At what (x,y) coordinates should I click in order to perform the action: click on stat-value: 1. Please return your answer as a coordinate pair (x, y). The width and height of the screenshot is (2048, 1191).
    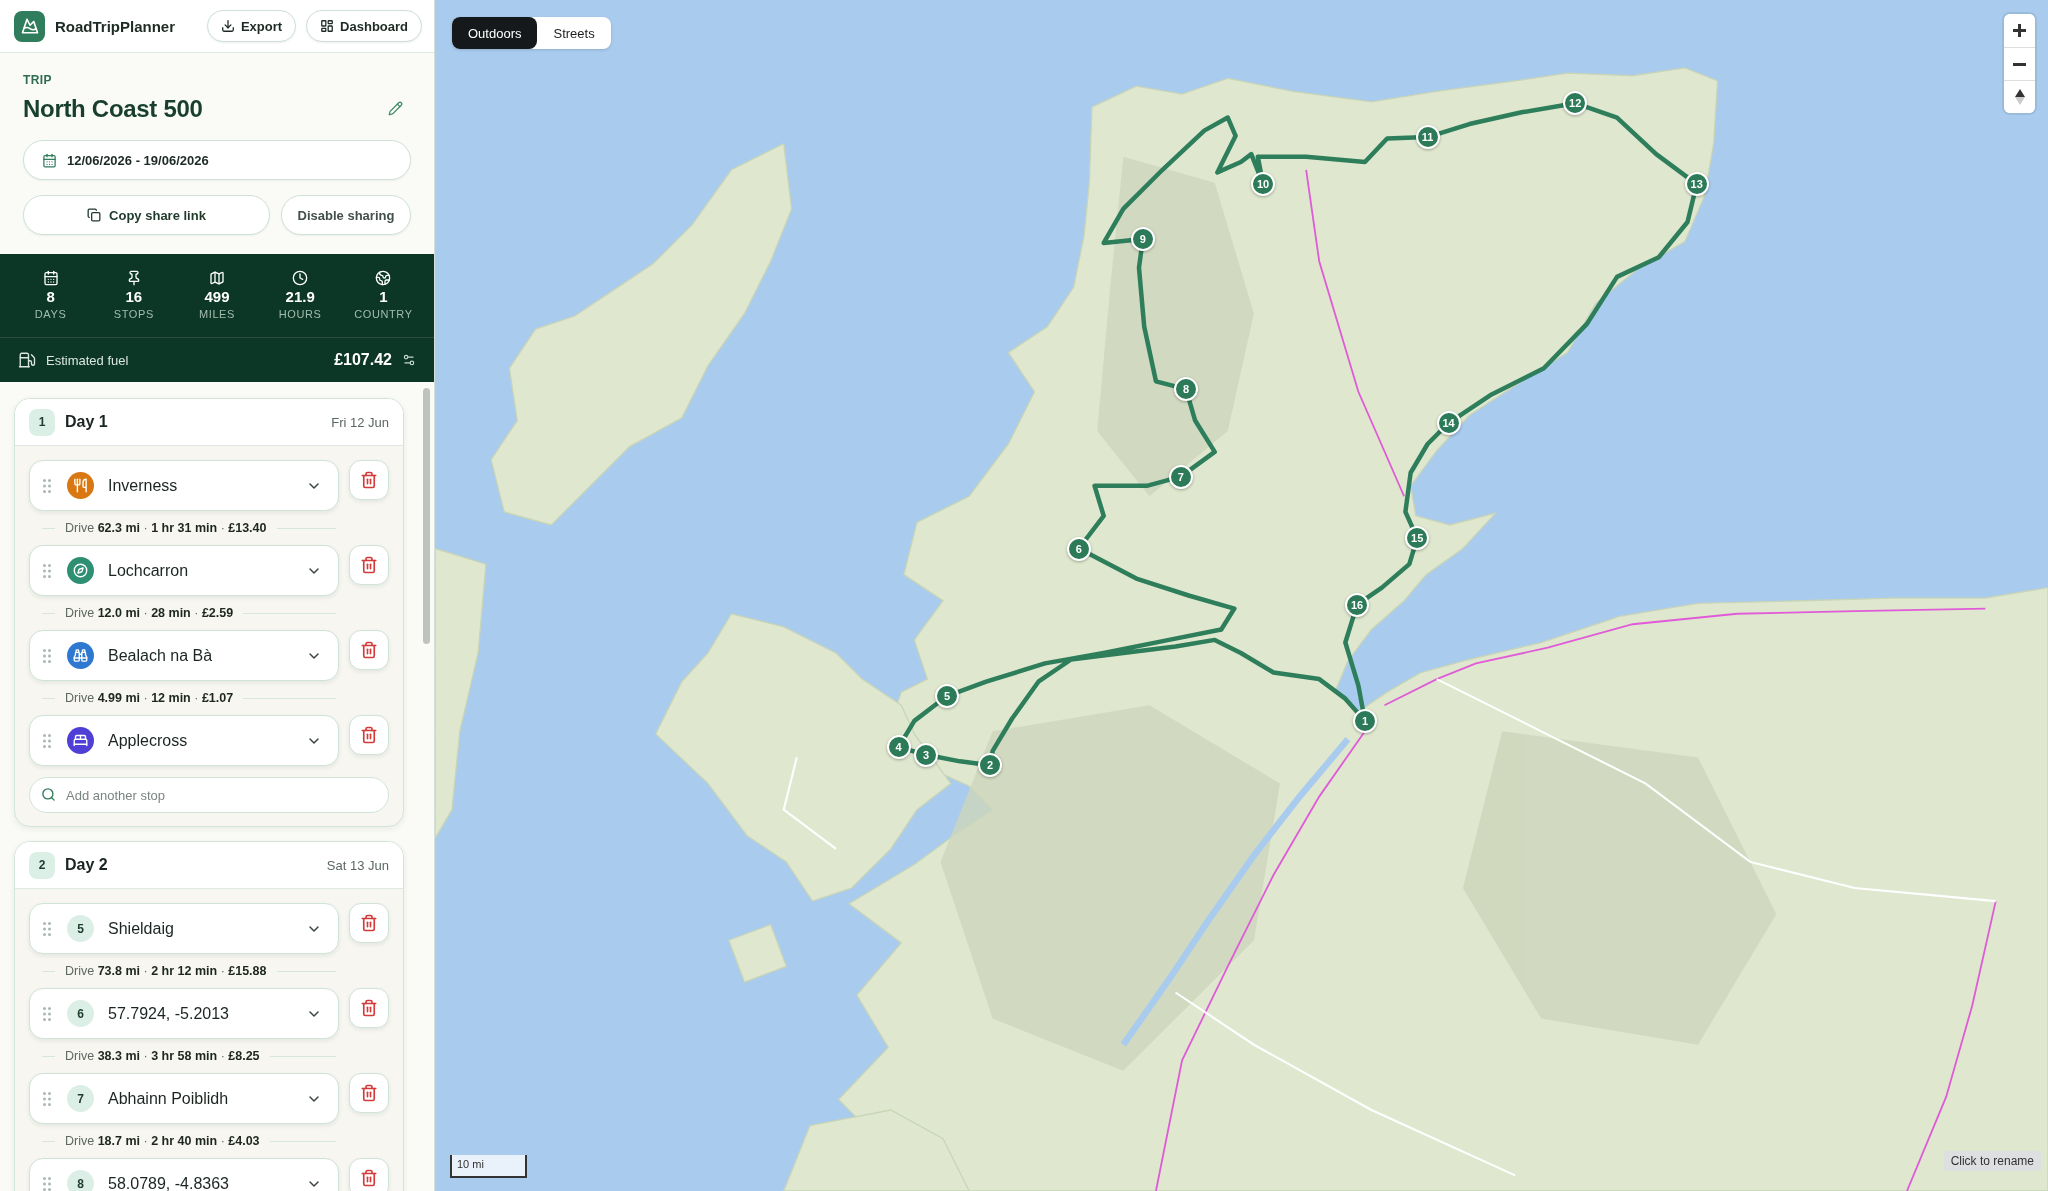
    Looking at the image, I should click on (383, 297).